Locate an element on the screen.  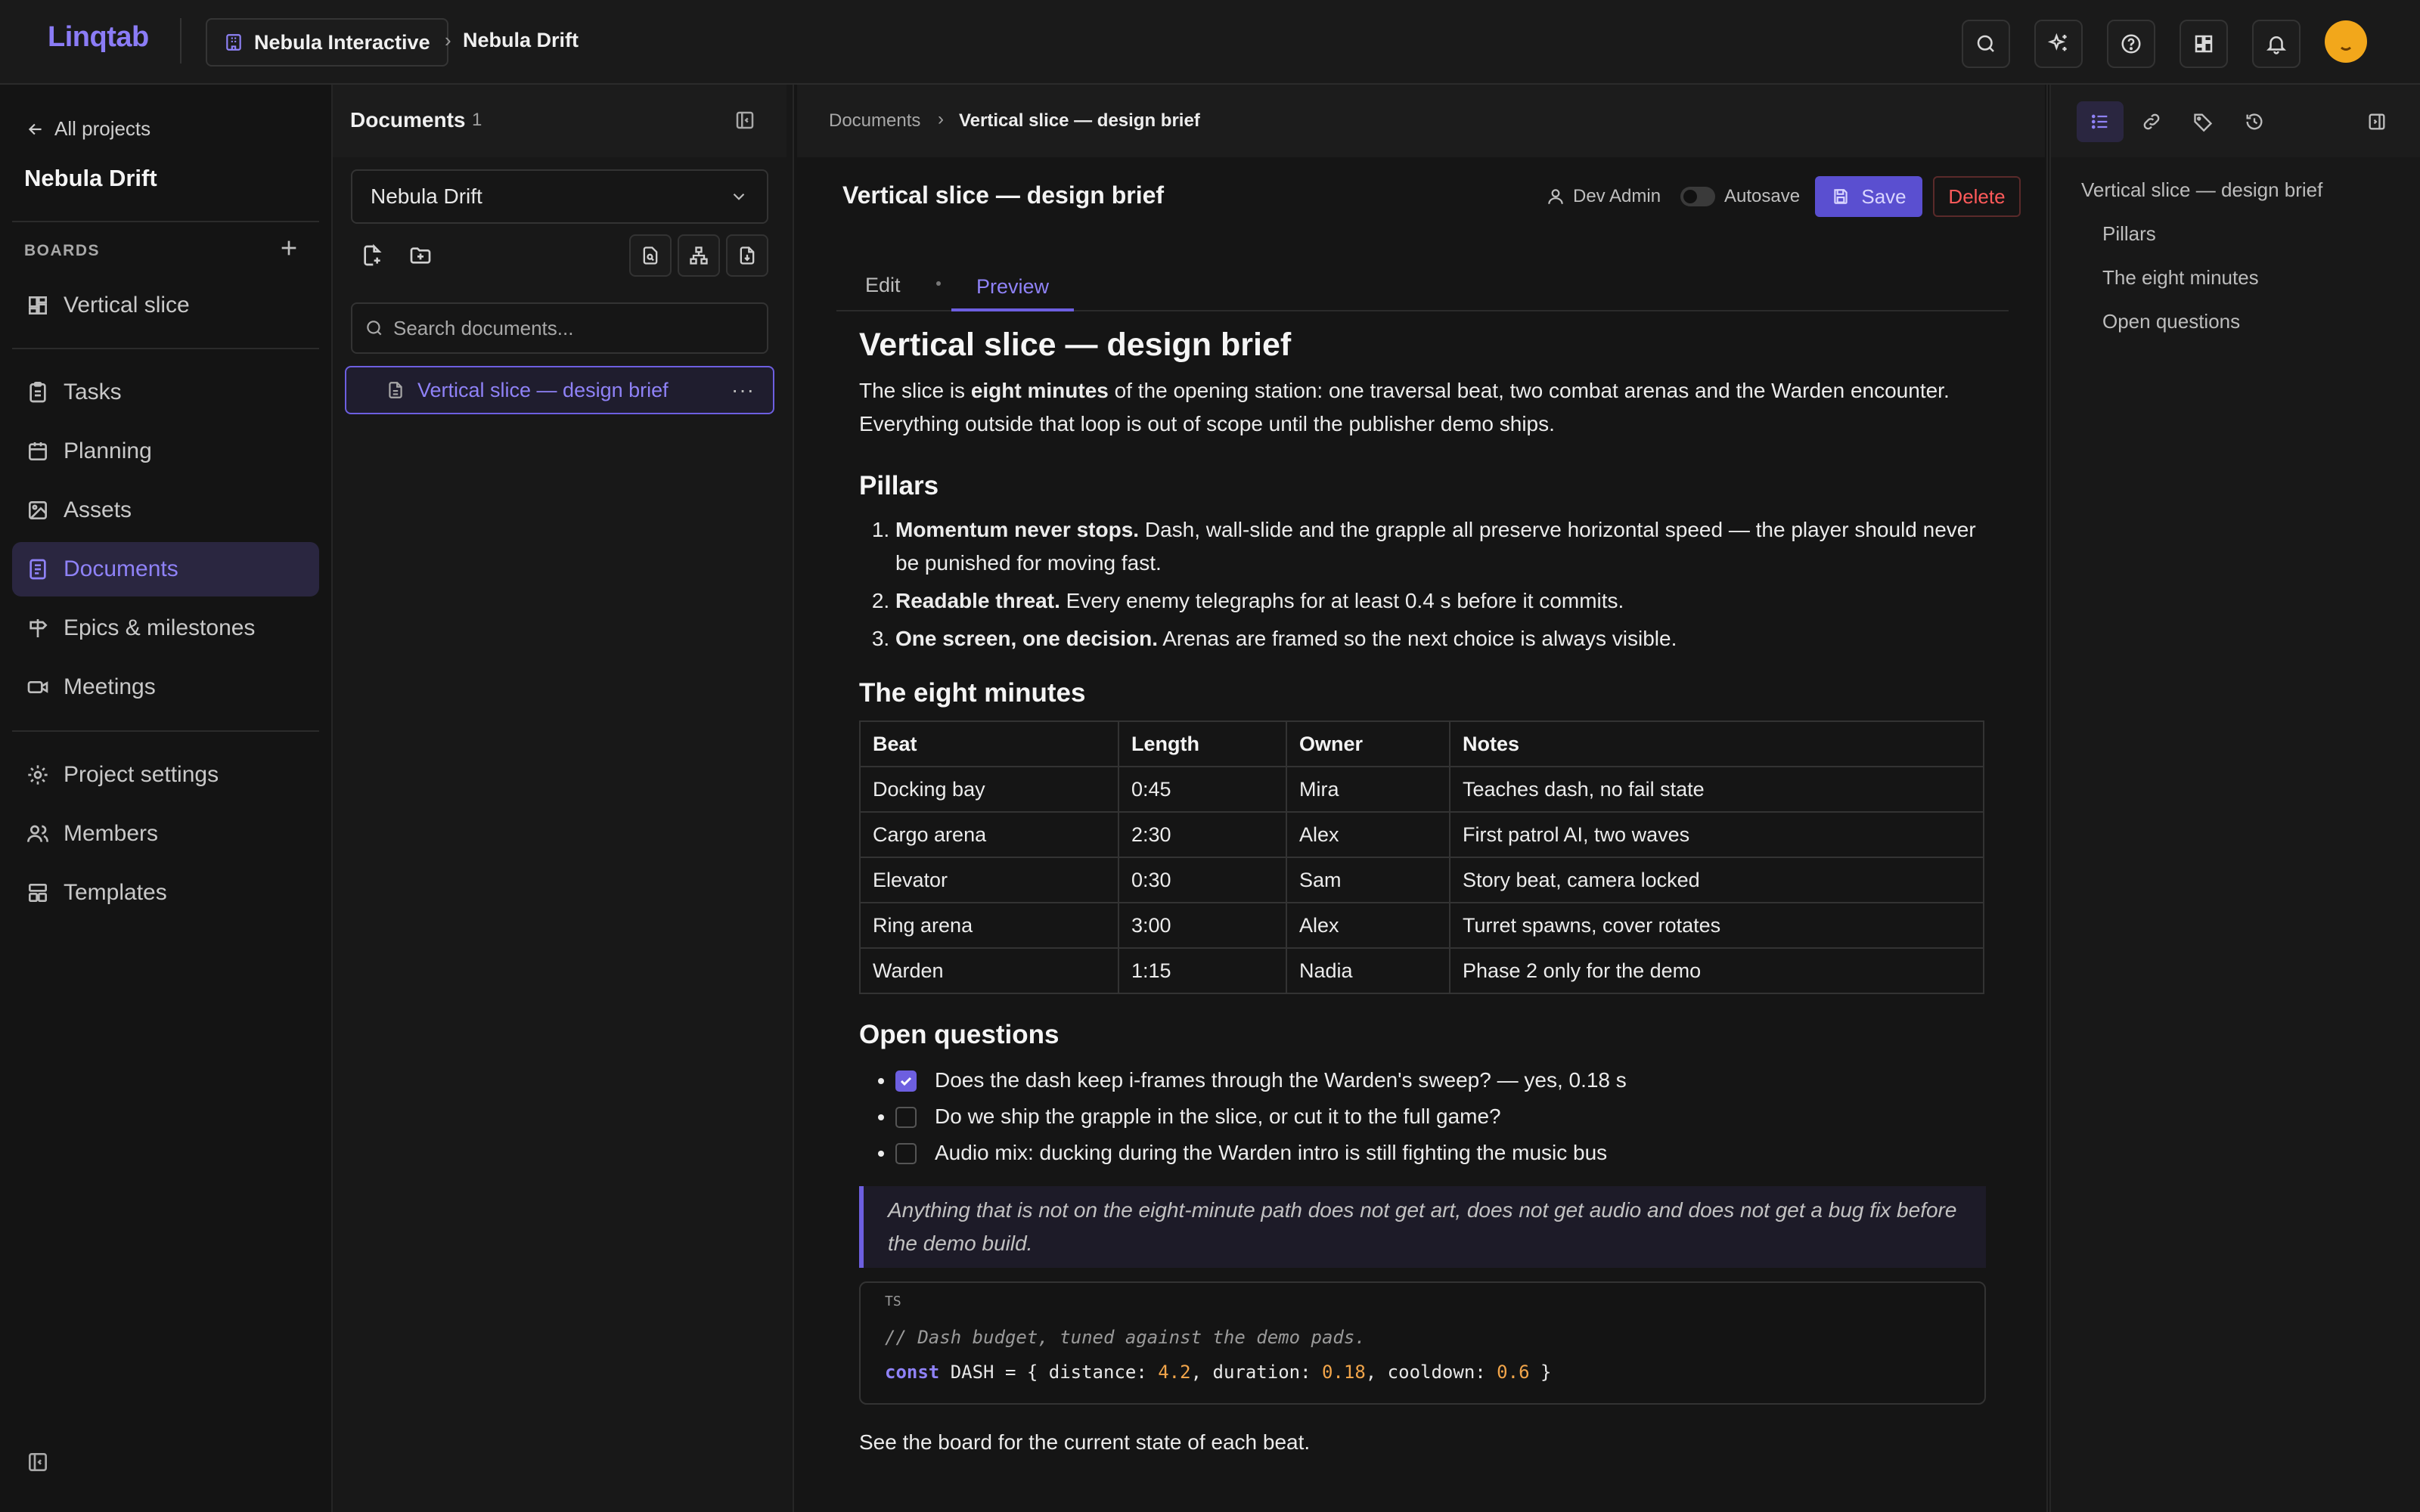
table-cell: Cargo arena is located at coordinates (989, 835).